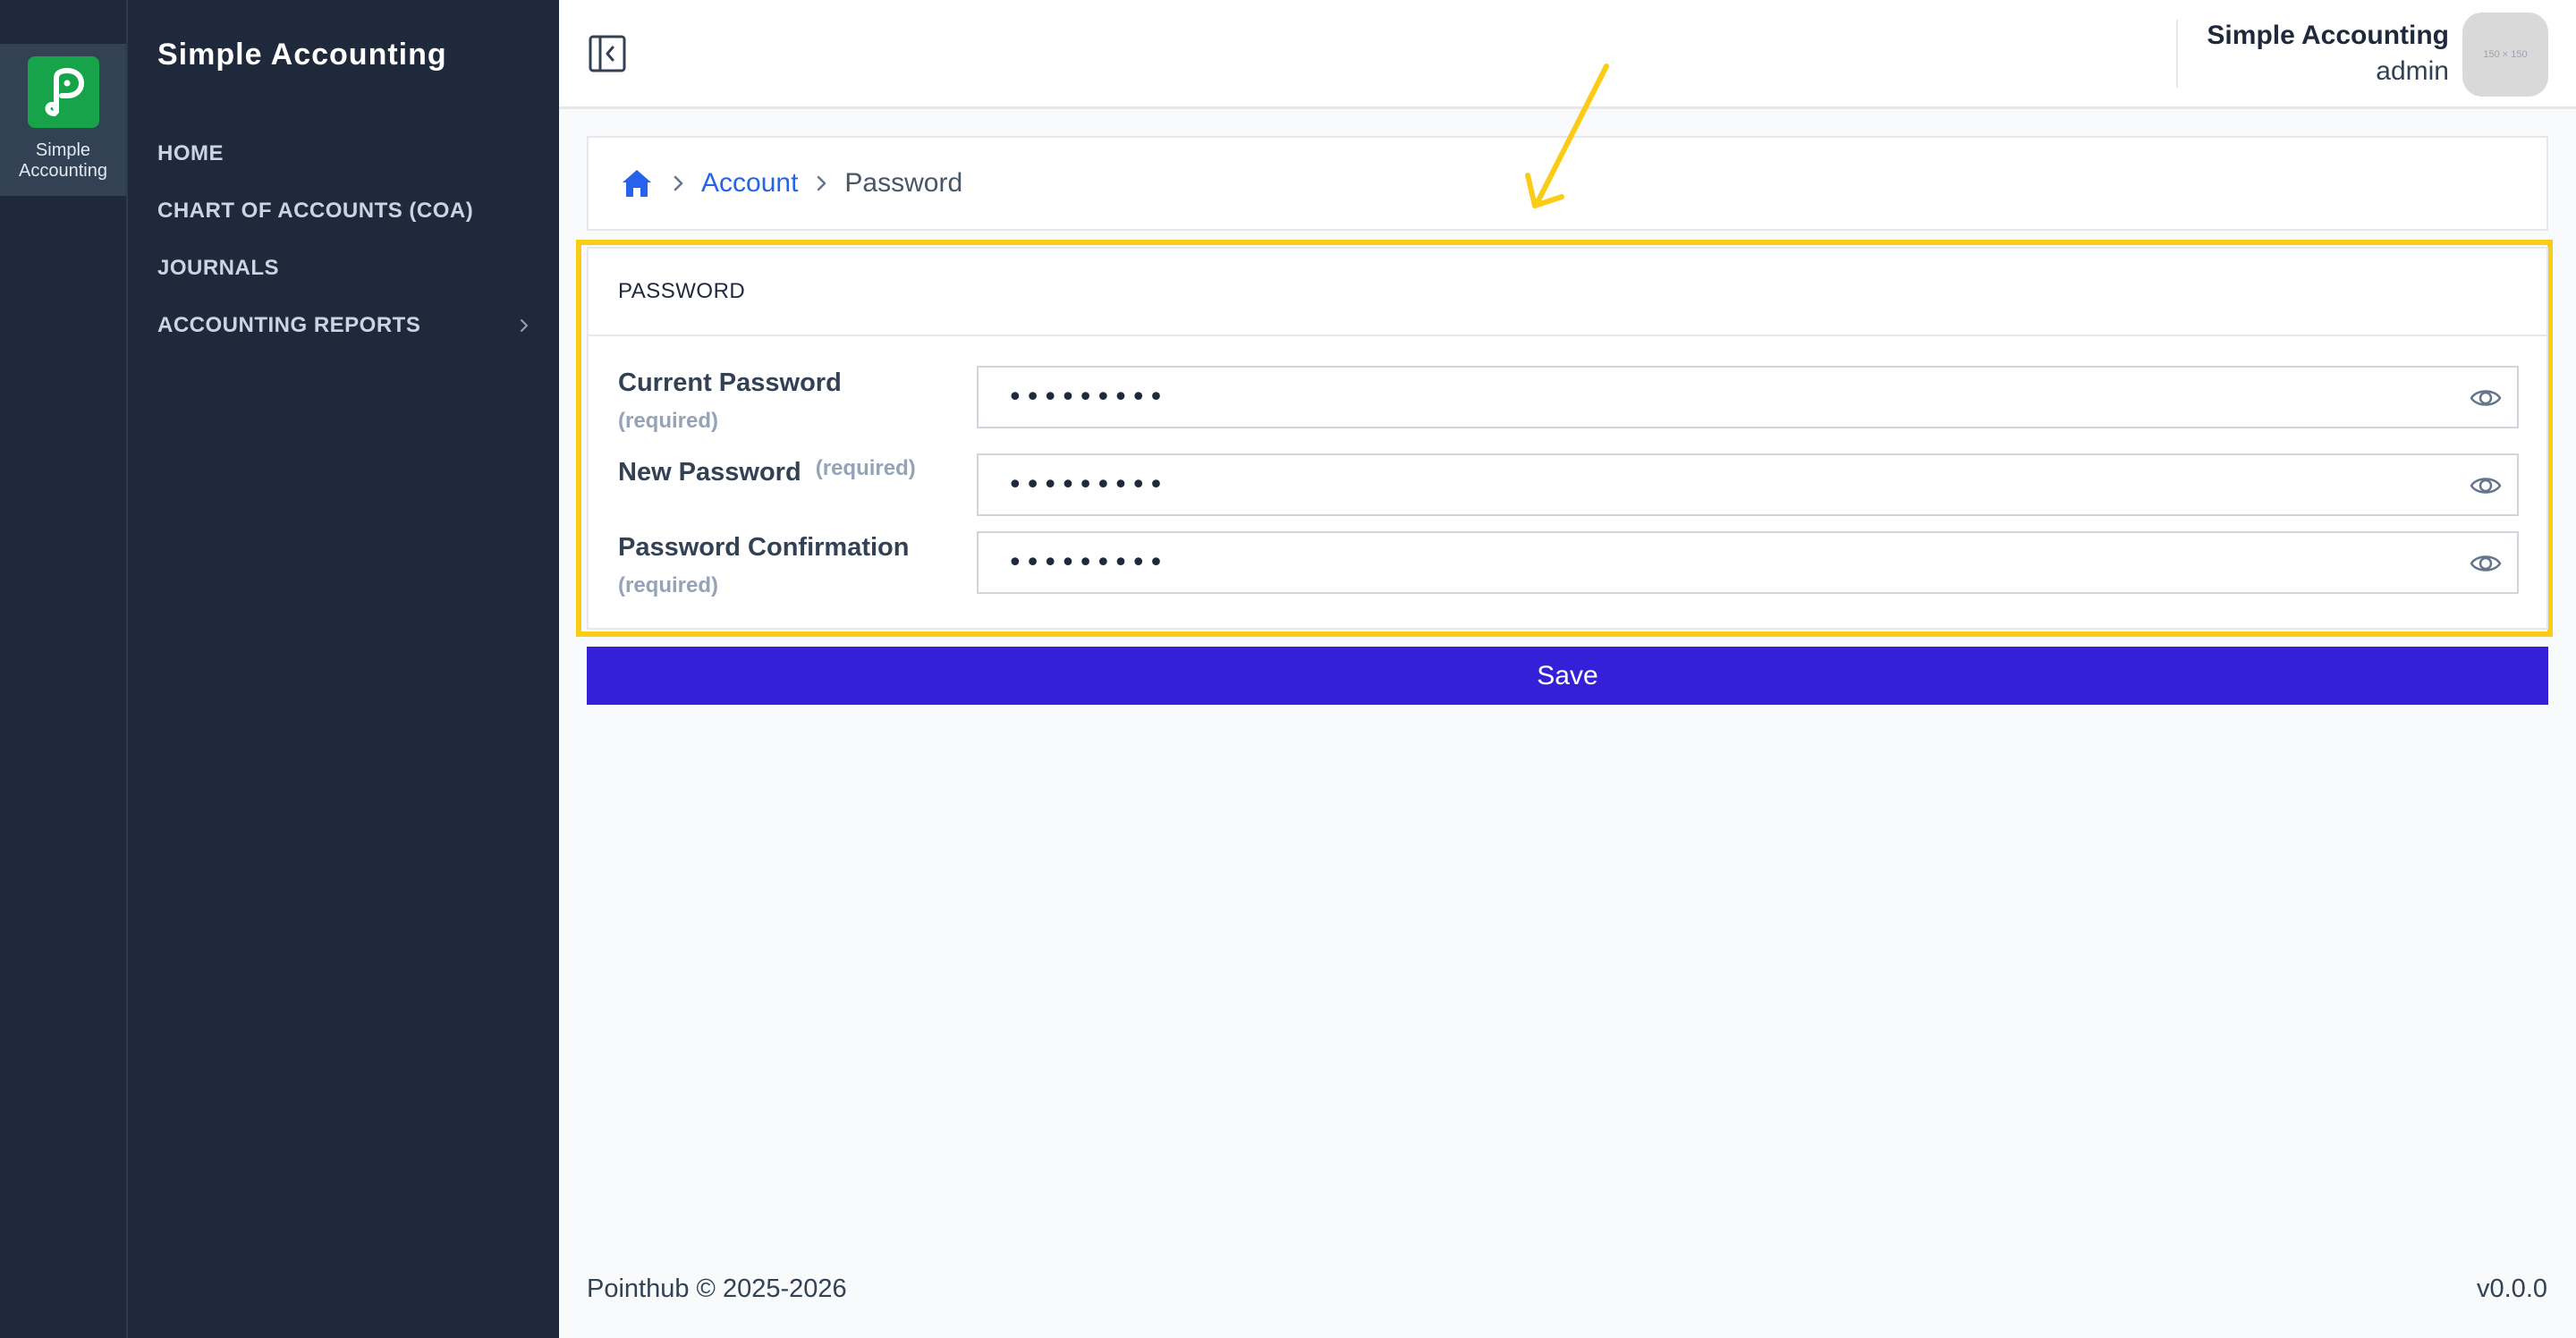 Image resolution: width=2576 pixels, height=1338 pixels. What do you see at coordinates (607, 53) in the screenshot?
I see `sidebar-collapse-icon` at bounding box center [607, 53].